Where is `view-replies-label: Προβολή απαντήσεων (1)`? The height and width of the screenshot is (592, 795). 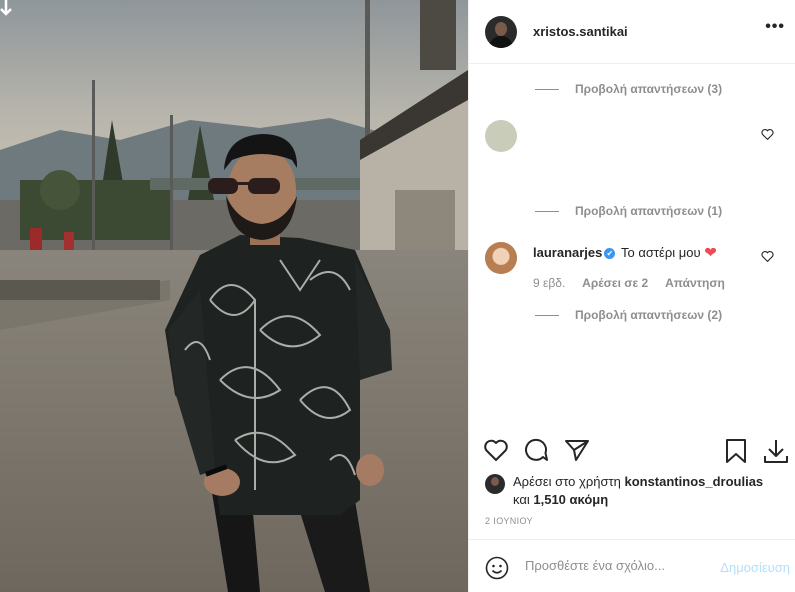 view-replies-label: Προβολή απαντήσεων (1) is located at coordinates (649, 211).